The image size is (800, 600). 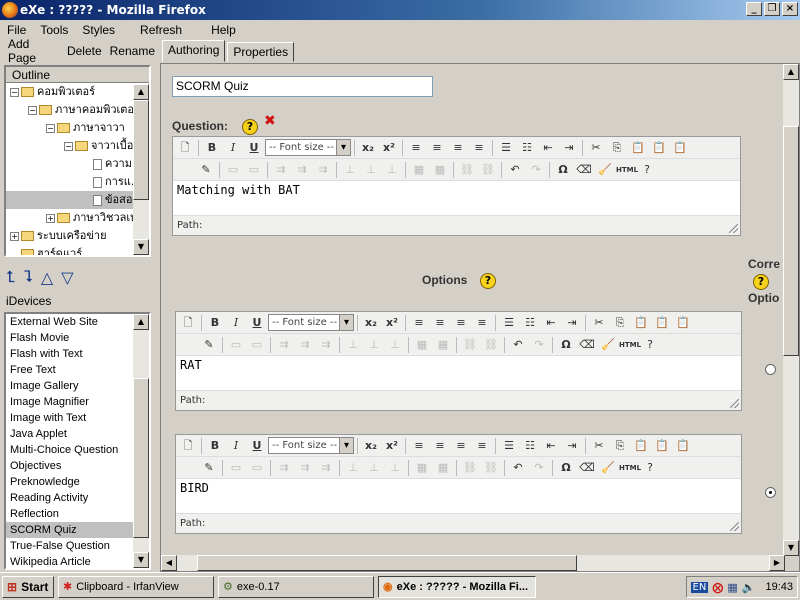 What do you see at coordinates (326, 468) in the screenshot?
I see `row-props-icon: ⇉` at bounding box center [326, 468].